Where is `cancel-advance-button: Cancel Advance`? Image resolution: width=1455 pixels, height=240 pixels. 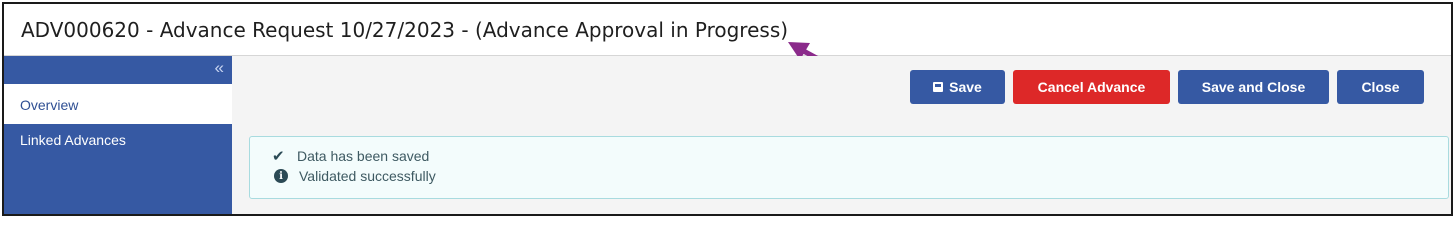
cancel-advance-button: Cancel Advance is located at coordinates (1091, 87).